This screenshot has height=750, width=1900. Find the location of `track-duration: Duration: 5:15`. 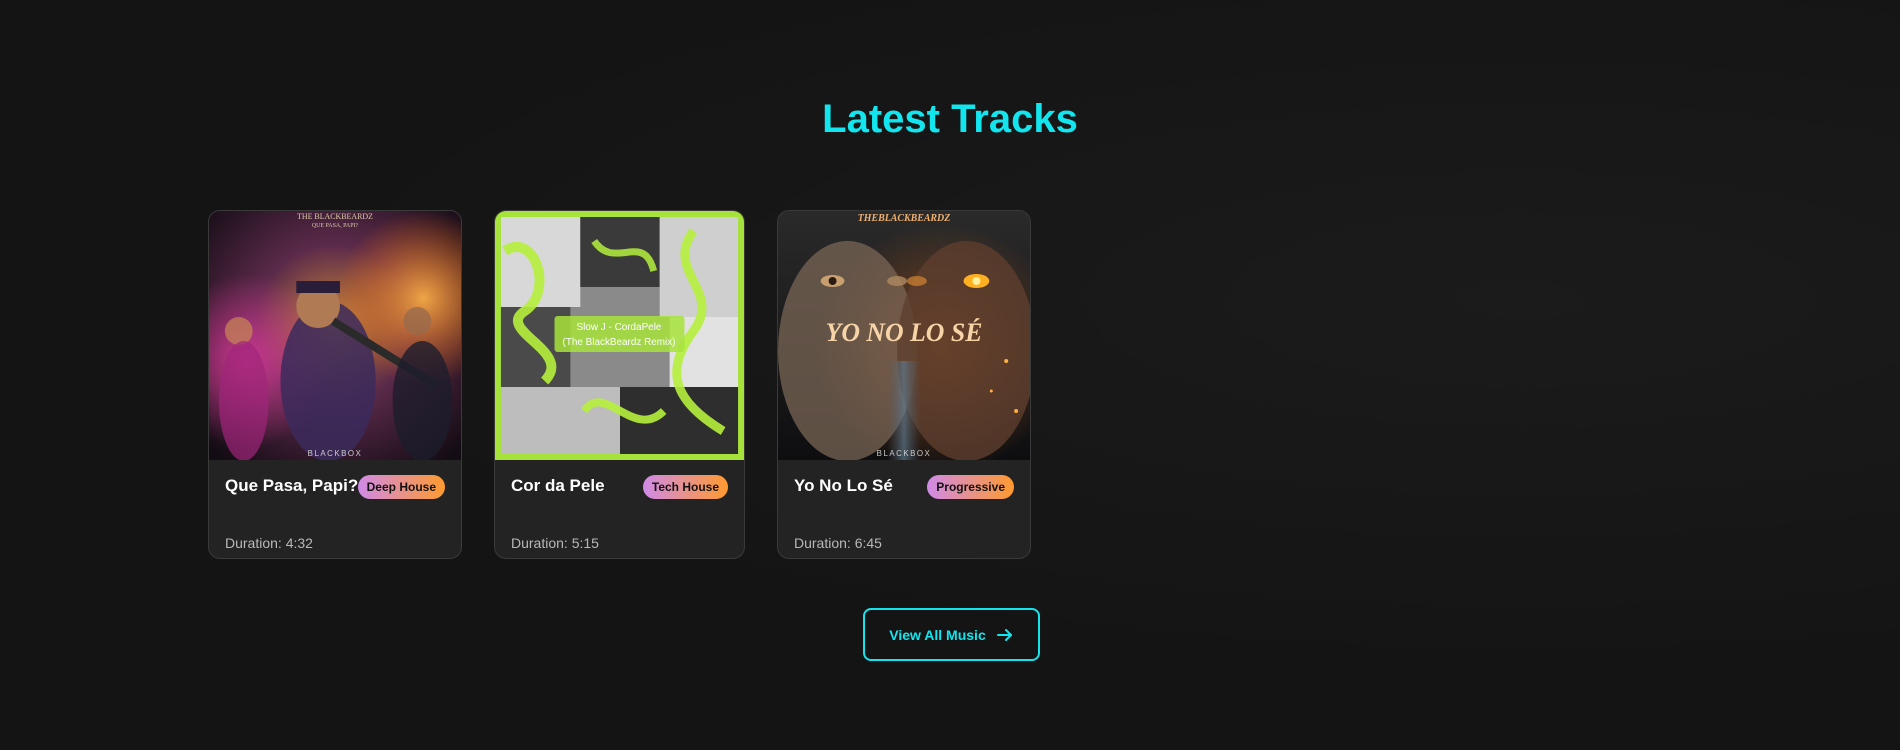

track-duration: Duration: 5:15 is located at coordinates (555, 543).